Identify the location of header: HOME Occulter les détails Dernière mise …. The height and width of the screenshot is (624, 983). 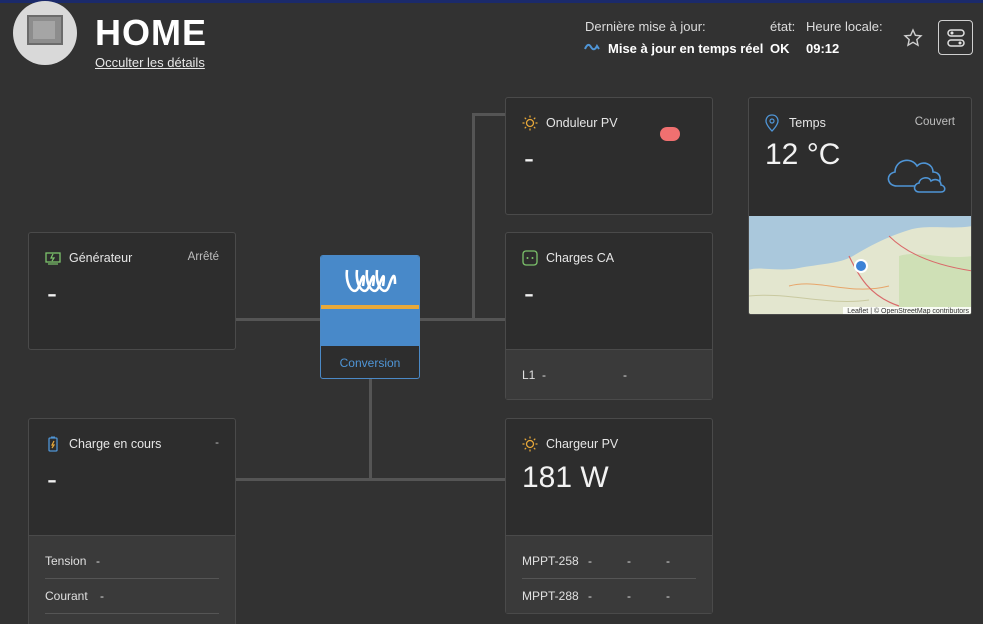
(491, 42).